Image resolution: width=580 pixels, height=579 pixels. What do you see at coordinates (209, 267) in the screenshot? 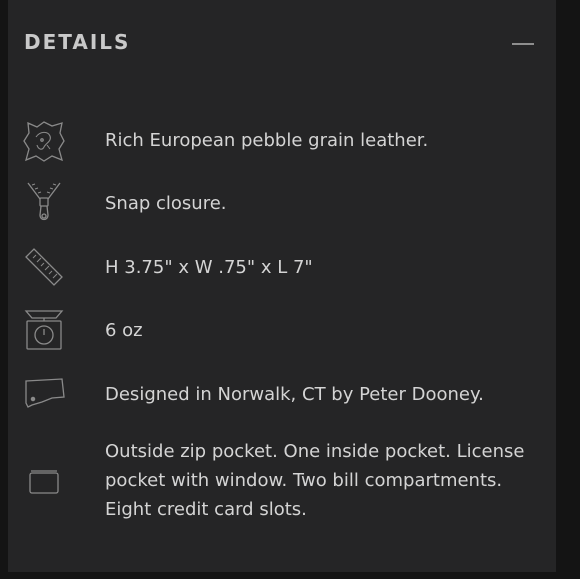
I see `detail-text-dimensions: H 3.75" x W .75" x L 7"` at bounding box center [209, 267].